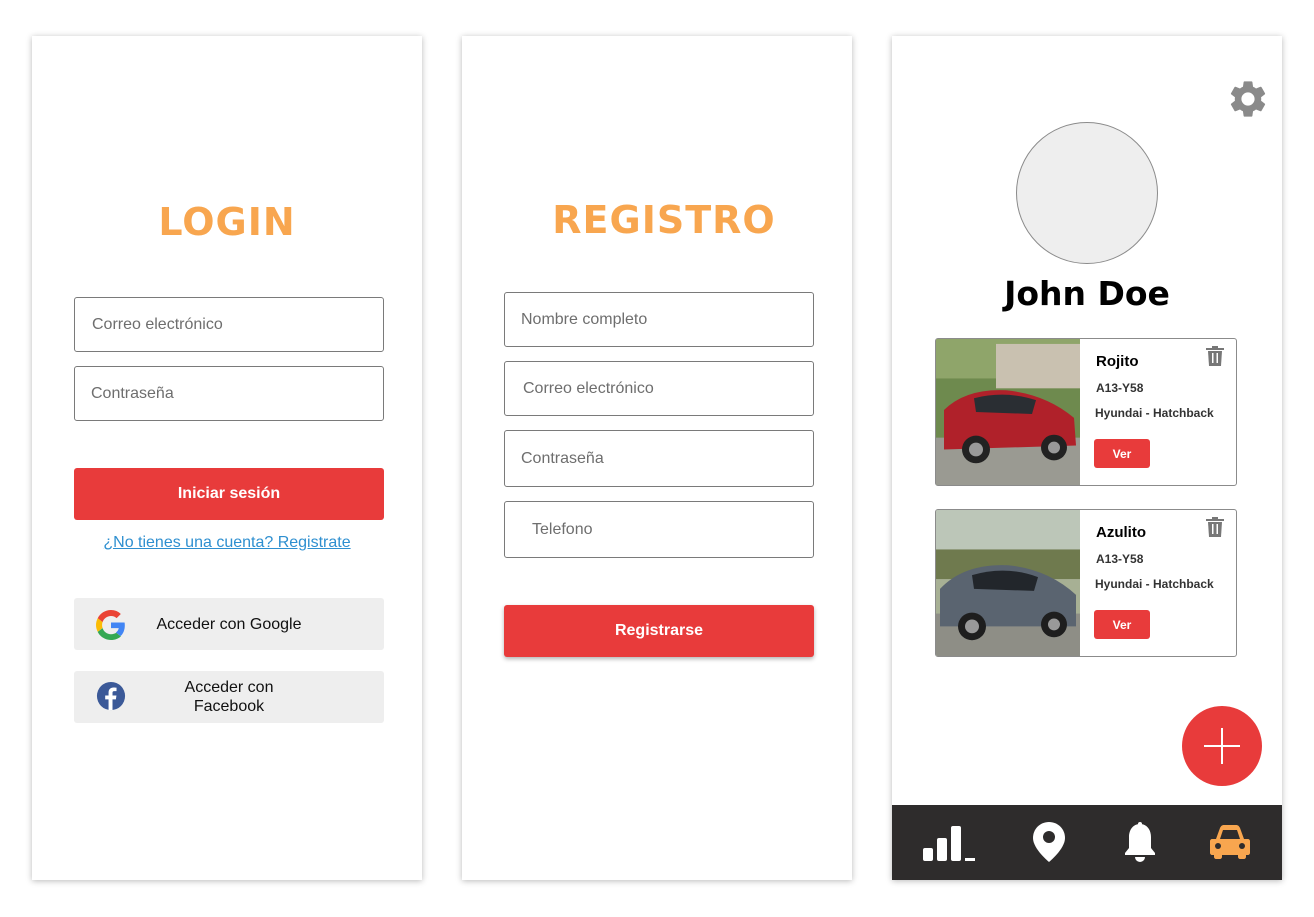 This screenshot has width=1314, height=917. Describe the element at coordinates (1117, 361) in the screenshot. I see `car-name: Rojito` at that location.